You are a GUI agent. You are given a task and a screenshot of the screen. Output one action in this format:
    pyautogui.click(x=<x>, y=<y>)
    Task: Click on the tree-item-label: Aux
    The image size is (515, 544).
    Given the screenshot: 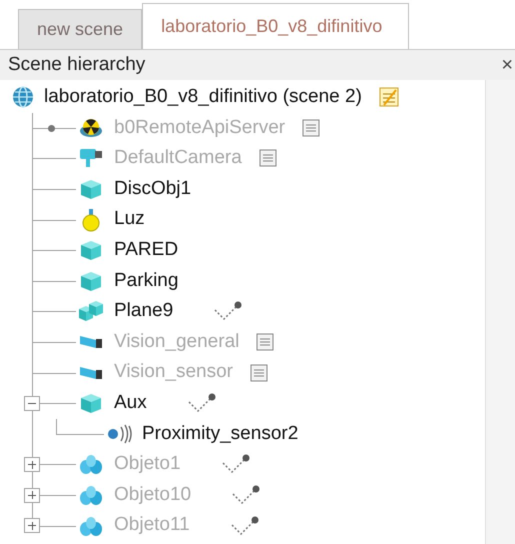 What is the action you would take?
    pyautogui.click(x=130, y=403)
    